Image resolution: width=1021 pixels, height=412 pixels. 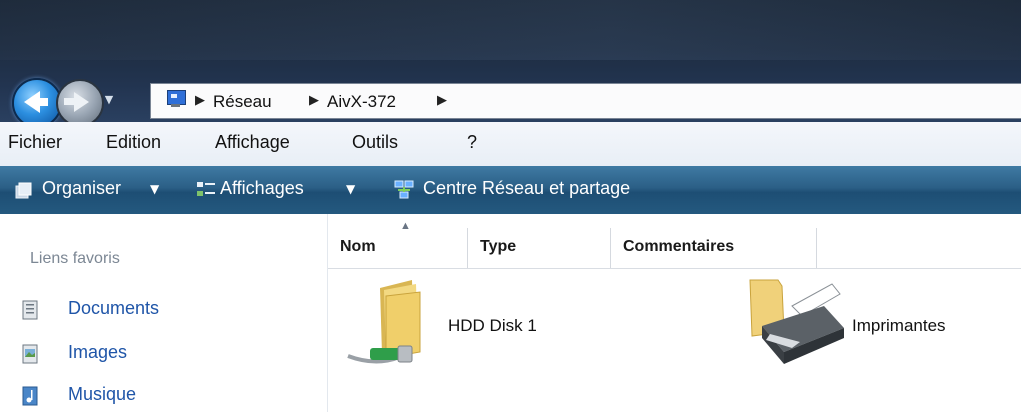 What do you see at coordinates (80, 103) in the screenshot?
I see `forward-button` at bounding box center [80, 103].